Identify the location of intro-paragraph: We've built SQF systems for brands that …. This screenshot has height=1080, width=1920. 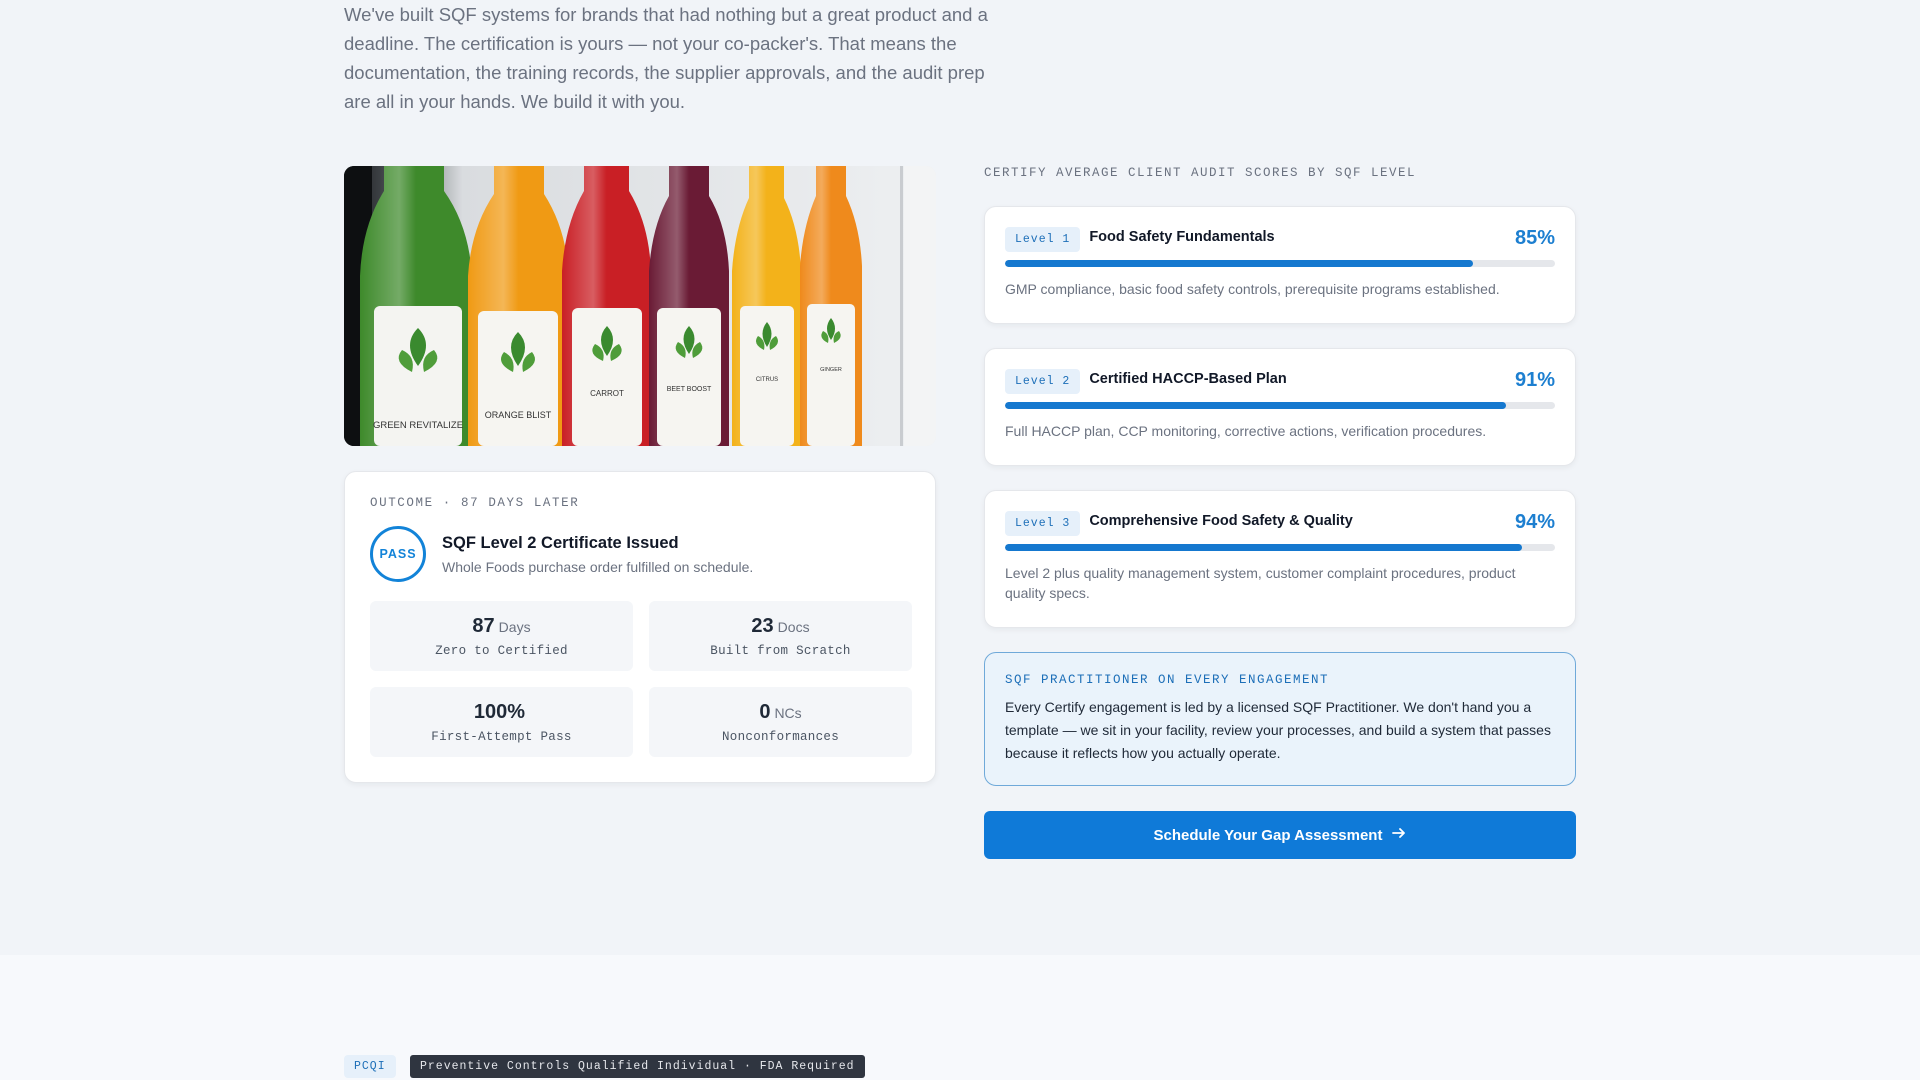
(666, 58).